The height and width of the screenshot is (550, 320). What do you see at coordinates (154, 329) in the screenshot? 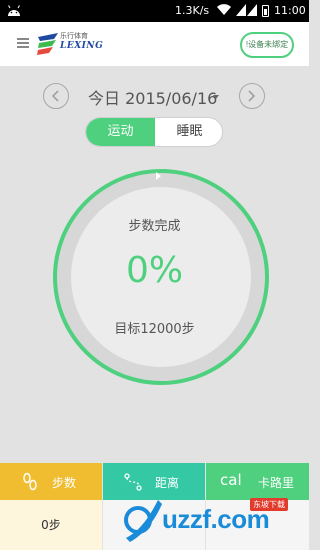
I see `step-goal: 目标12000步` at bounding box center [154, 329].